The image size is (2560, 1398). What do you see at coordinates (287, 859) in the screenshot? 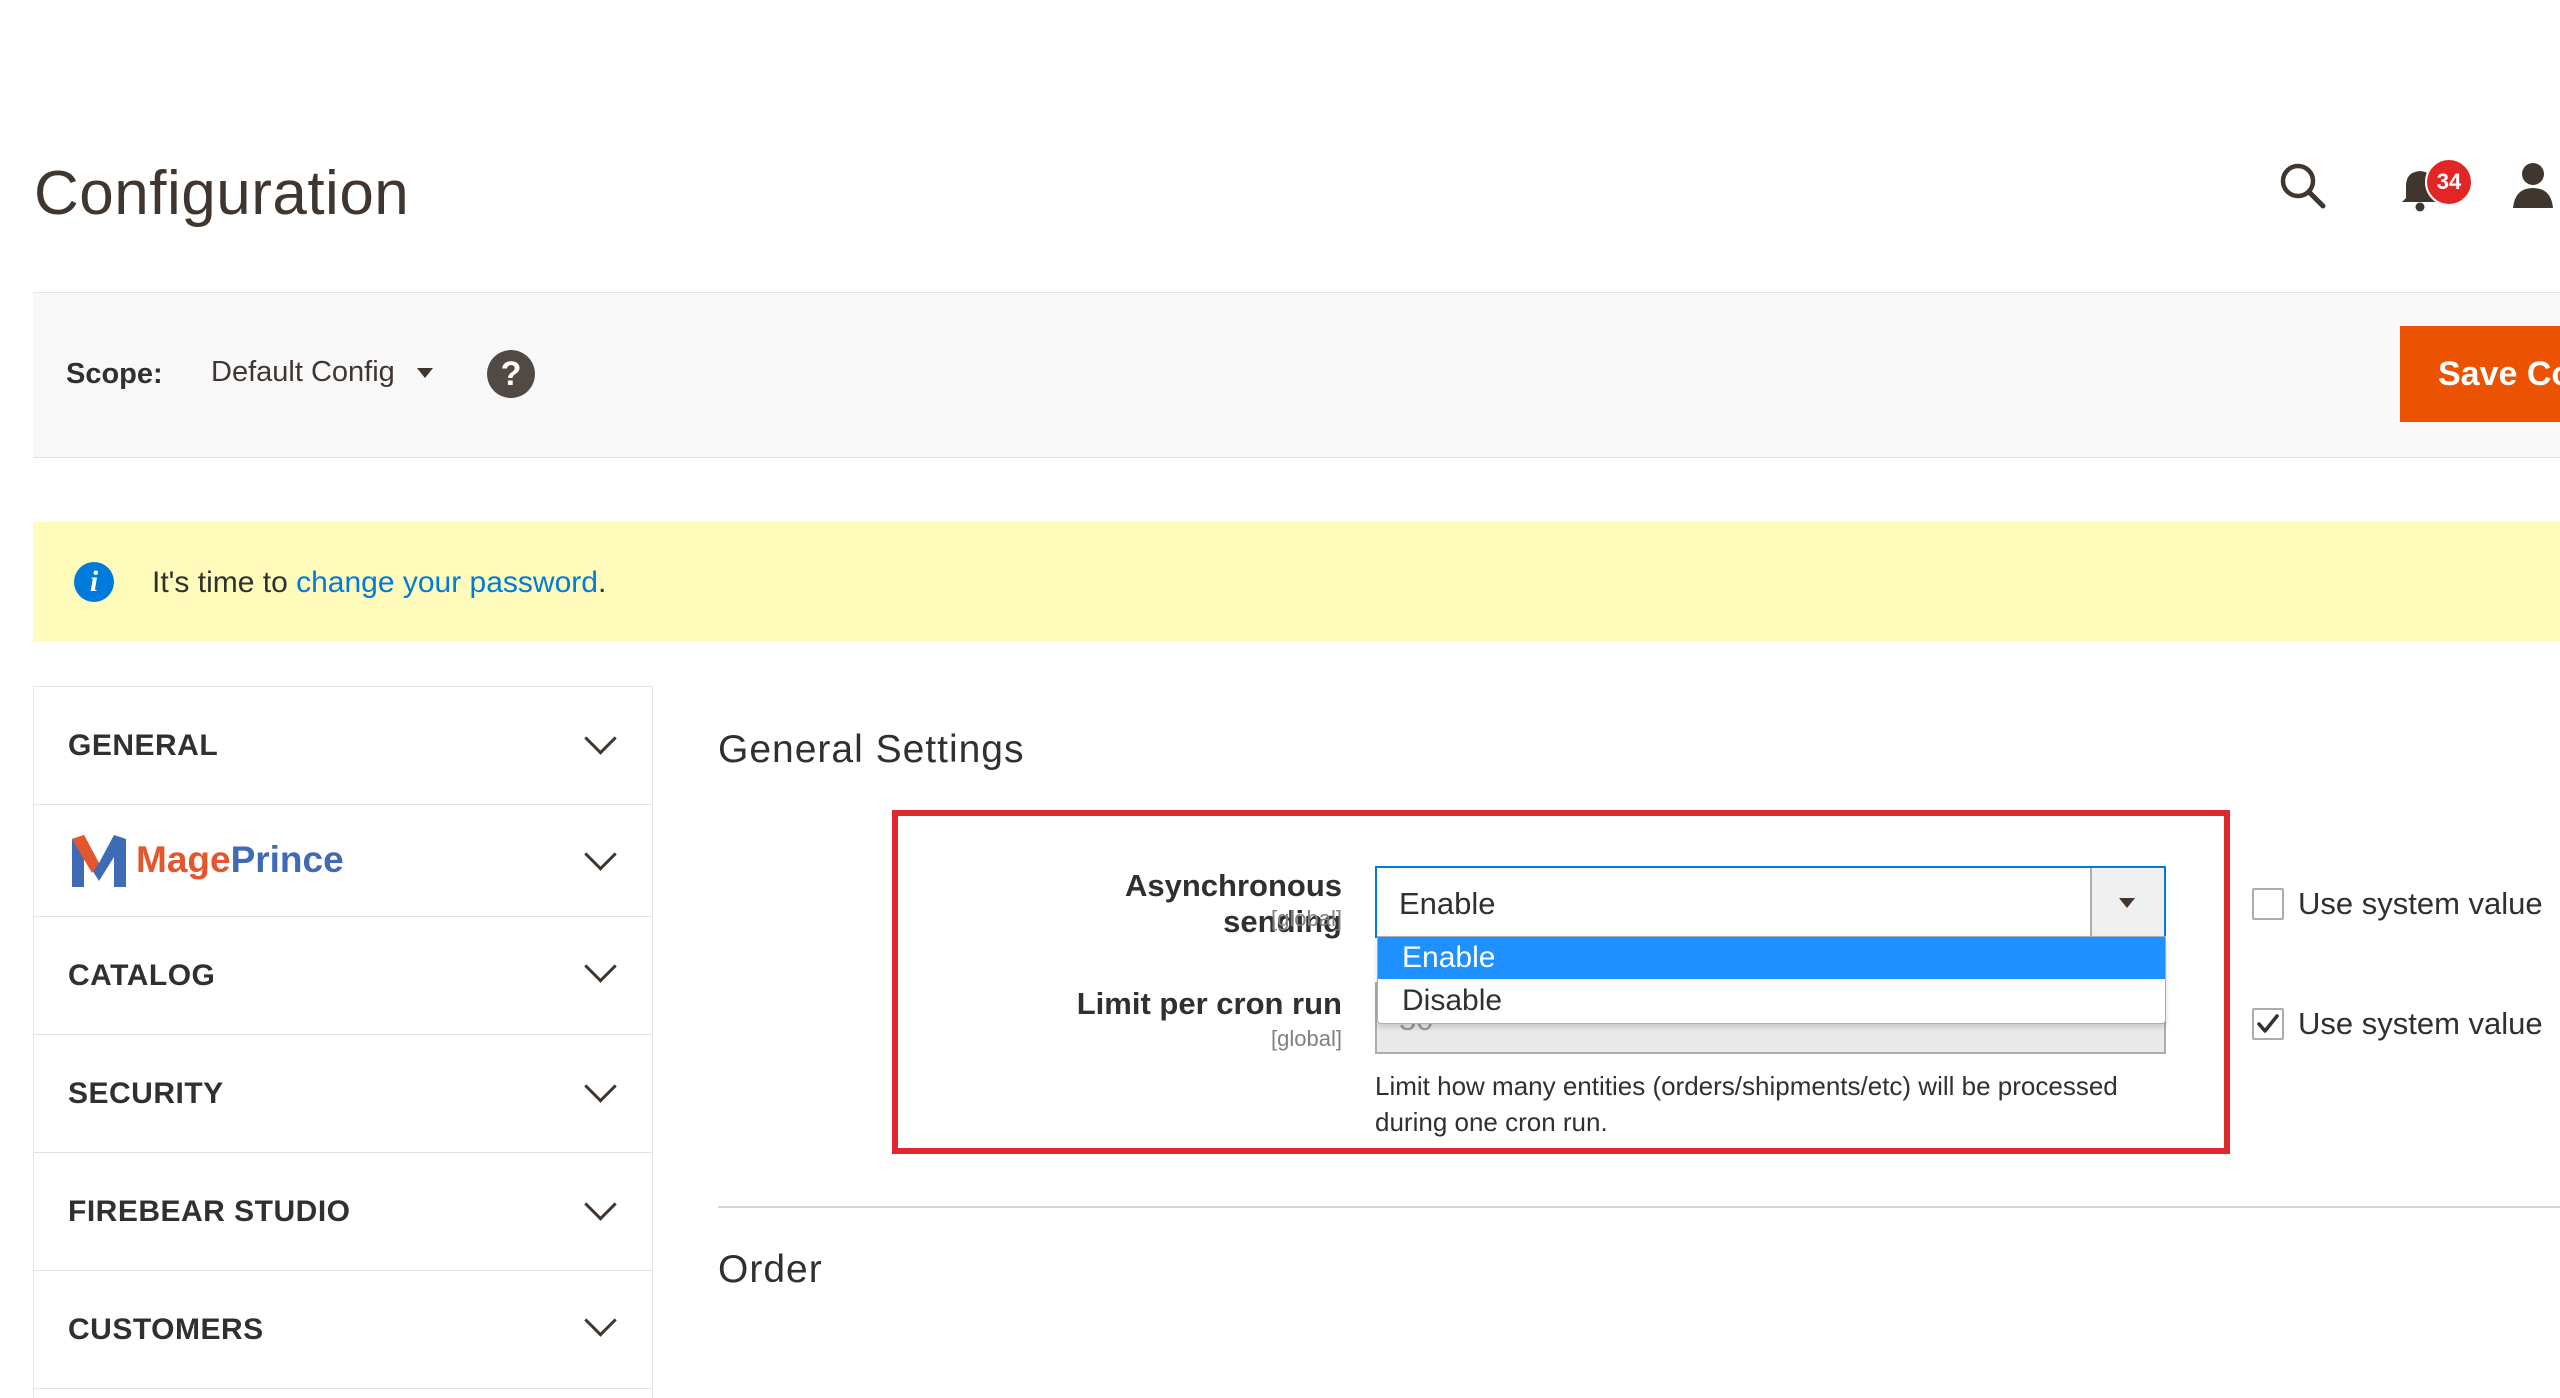
I see `brand-text-prince: Prince` at bounding box center [287, 859].